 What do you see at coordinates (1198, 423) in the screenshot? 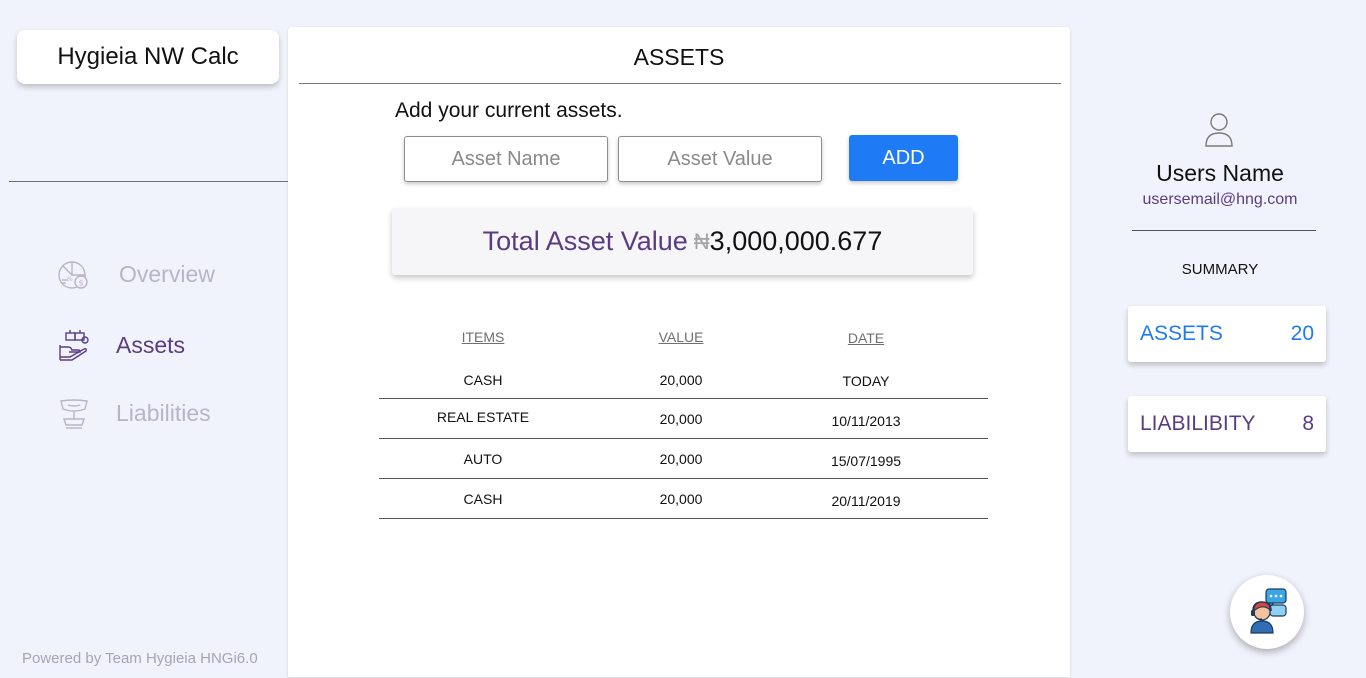
I see `summary-liabilities-label: LIABILIBITY` at bounding box center [1198, 423].